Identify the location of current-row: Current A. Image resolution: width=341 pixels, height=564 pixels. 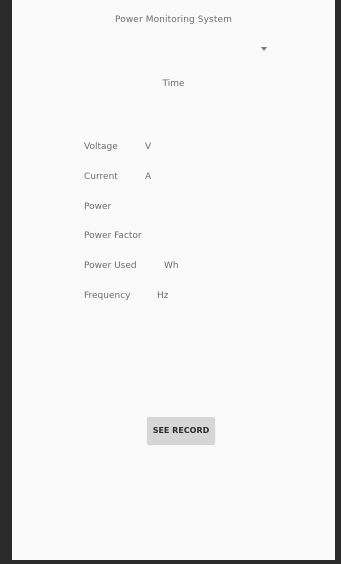
(117, 177).